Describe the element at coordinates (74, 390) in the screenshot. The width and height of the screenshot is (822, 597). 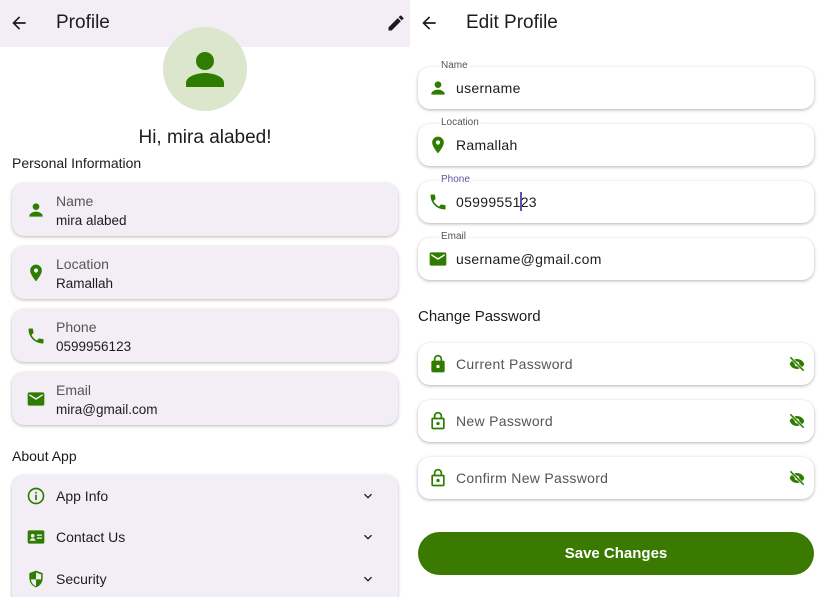
I see `email-label: Email` at that location.